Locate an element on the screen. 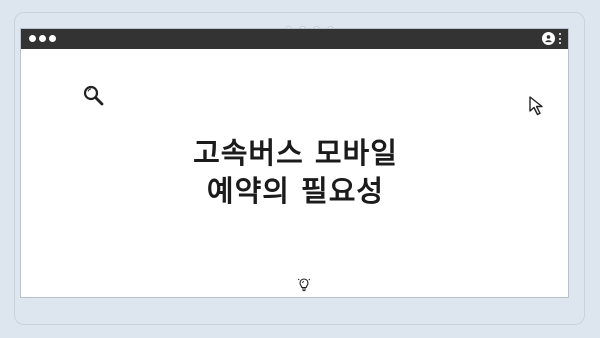 This screenshot has height=338, width=600. headline-line-1: 고속버스 모바일 is located at coordinates (295, 153).